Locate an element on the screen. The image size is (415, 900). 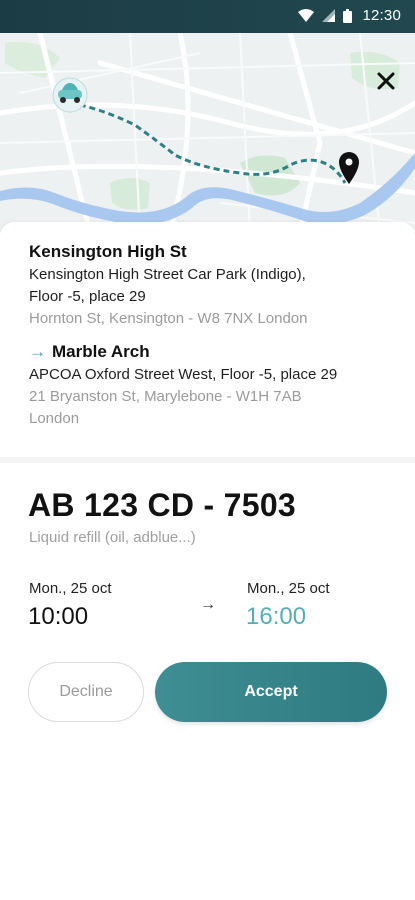
origin-title: Kensington High St is located at coordinates (108, 251).